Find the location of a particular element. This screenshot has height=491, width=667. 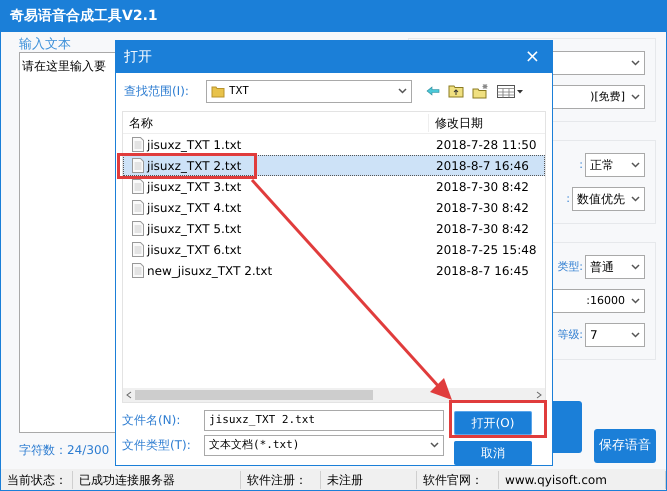

scroll-right-icon is located at coordinates (539, 395).